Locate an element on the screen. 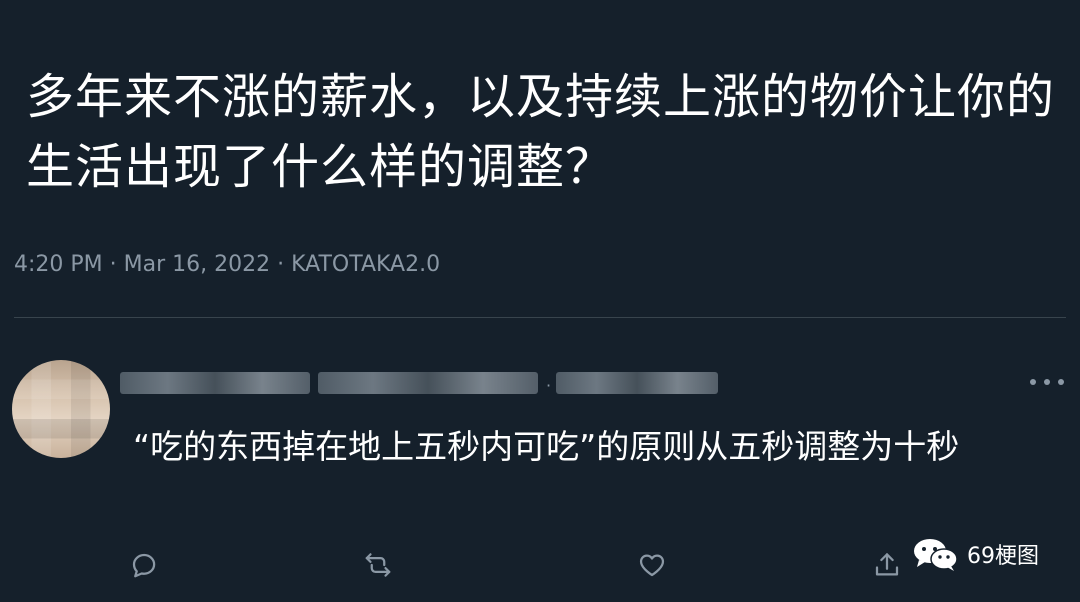  watermark: 69梗图 is located at coordinates (975, 554).